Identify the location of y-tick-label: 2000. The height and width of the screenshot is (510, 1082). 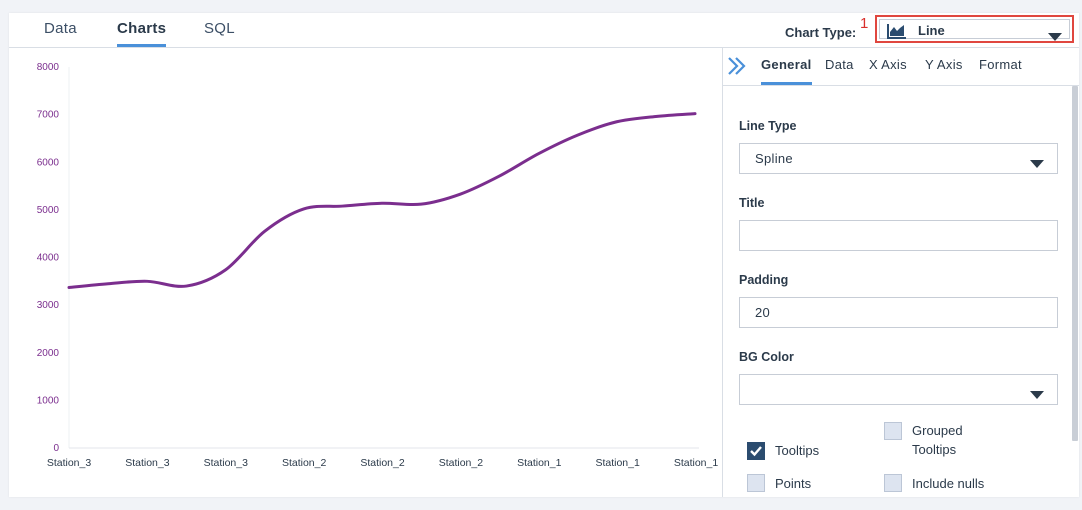
(48, 353).